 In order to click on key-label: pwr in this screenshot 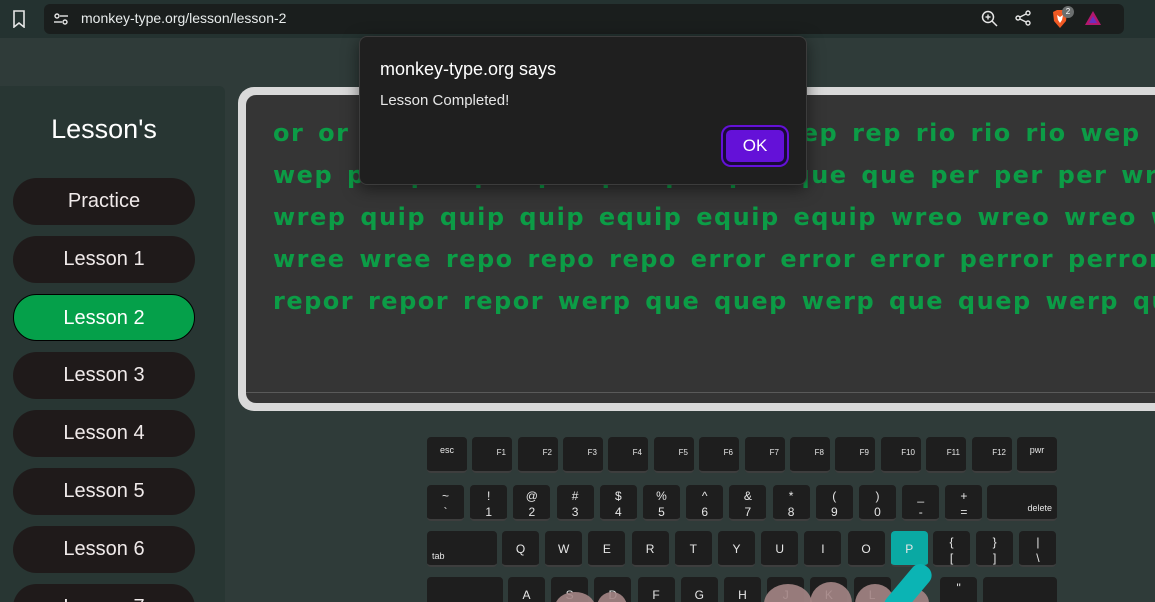, I will do `click(1037, 450)`.